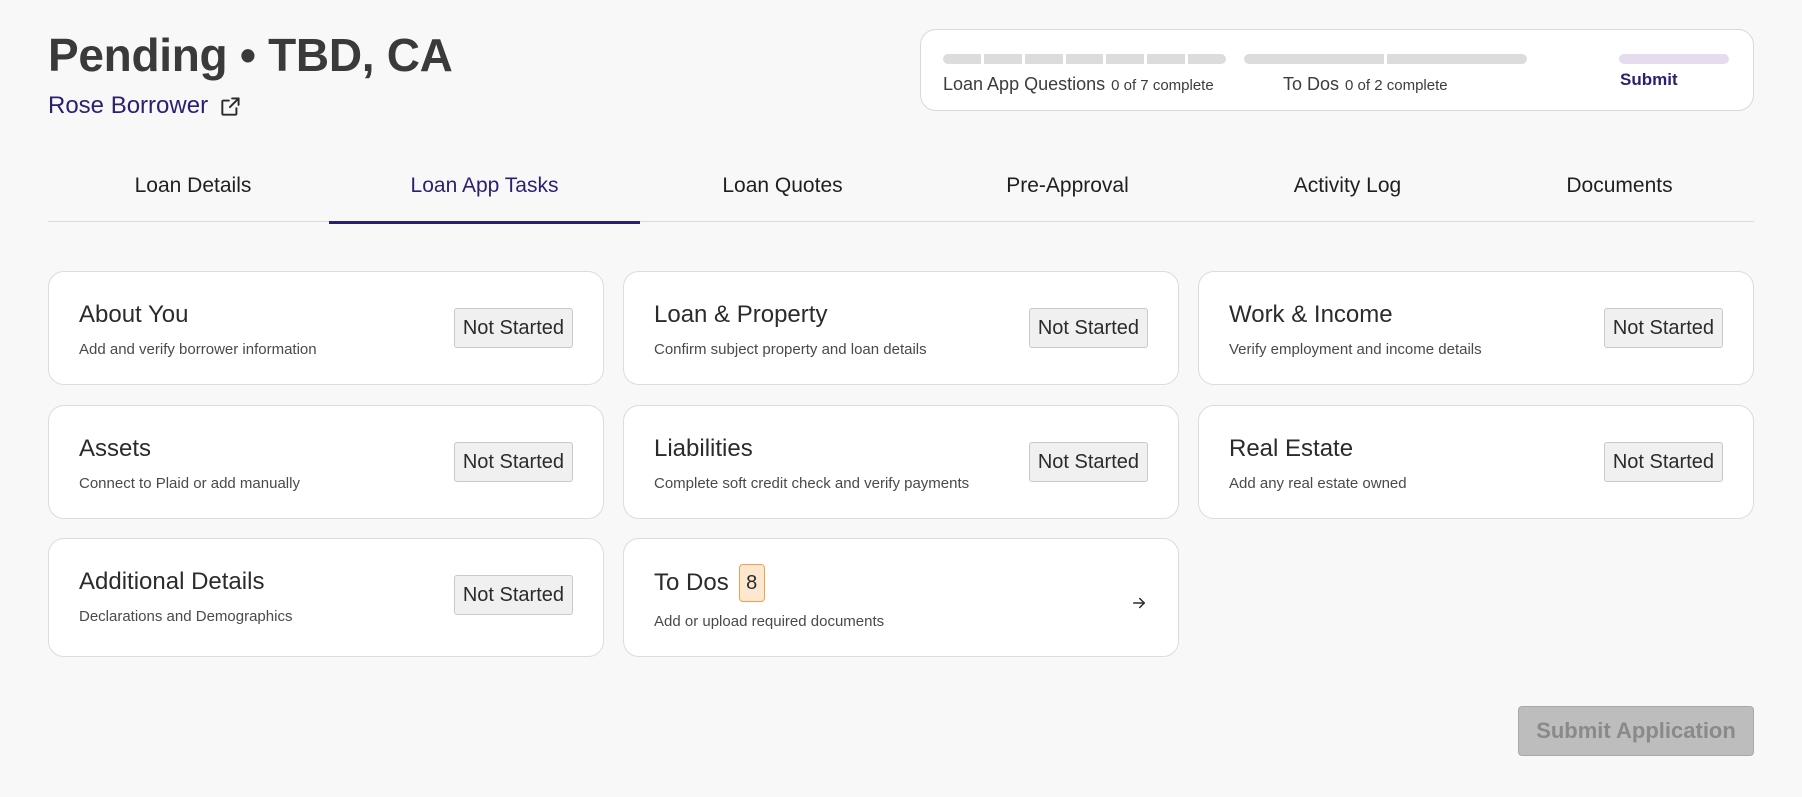  Describe the element at coordinates (250, 55) in the screenshot. I see `page-title: Pending • TBD, CA` at that location.